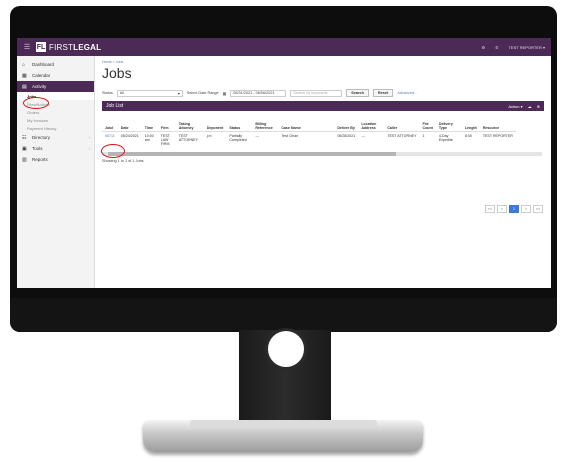 This screenshot has width=567, height=463. What do you see at coordinates (149, 93) in the screenshot?
I see `status-select: All ▾` at bounding box center [149, 93].